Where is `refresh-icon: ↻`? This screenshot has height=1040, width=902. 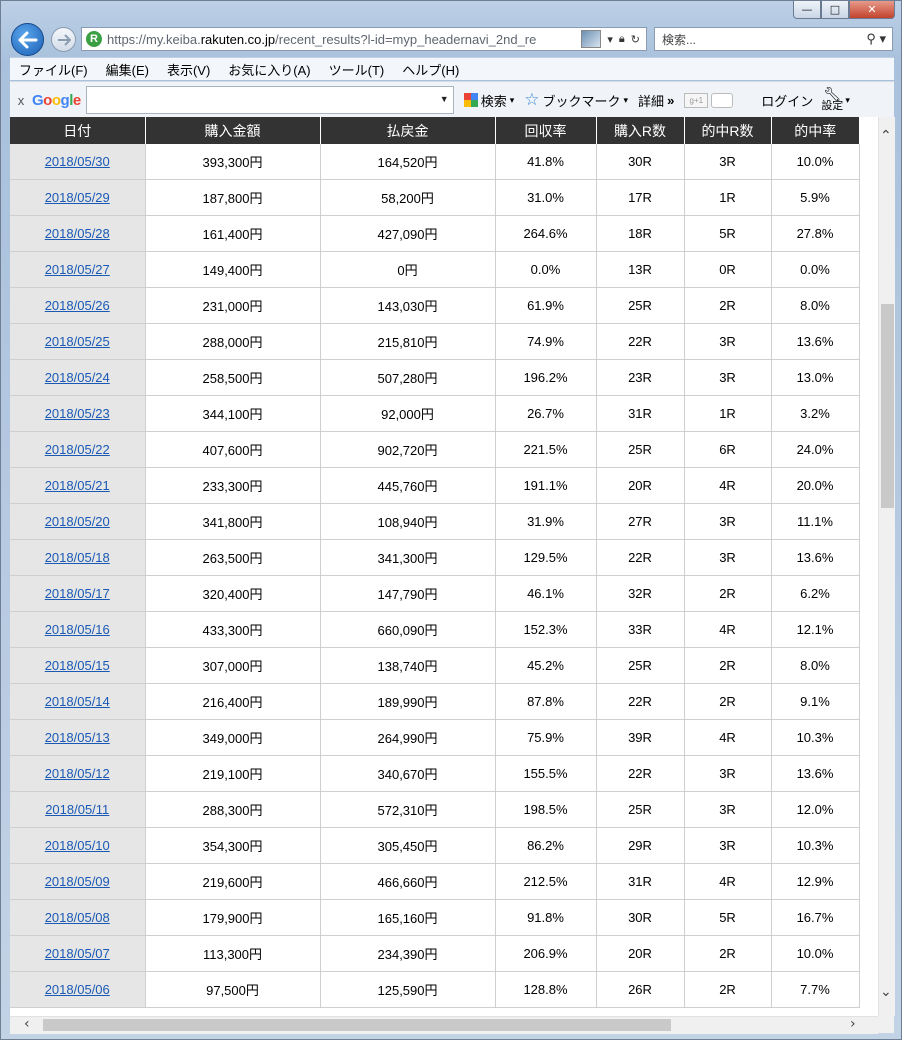
refresh-icon: ↻ is located at coordinates (635, 39).